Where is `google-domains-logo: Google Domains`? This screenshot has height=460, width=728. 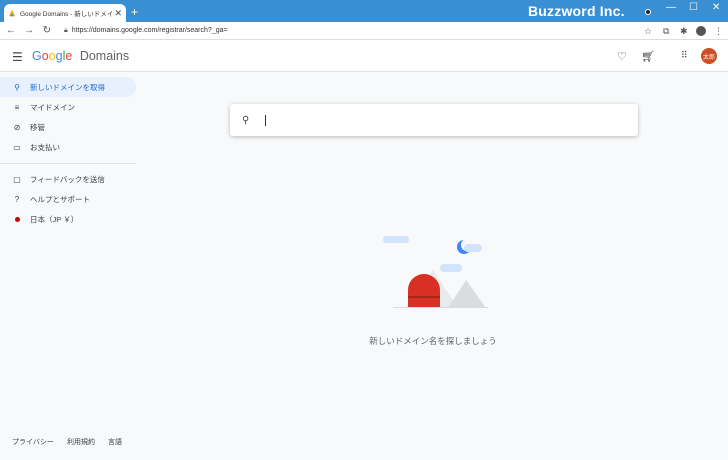 google-domains-logo: Google Domains is located at coordinates (80, 56).